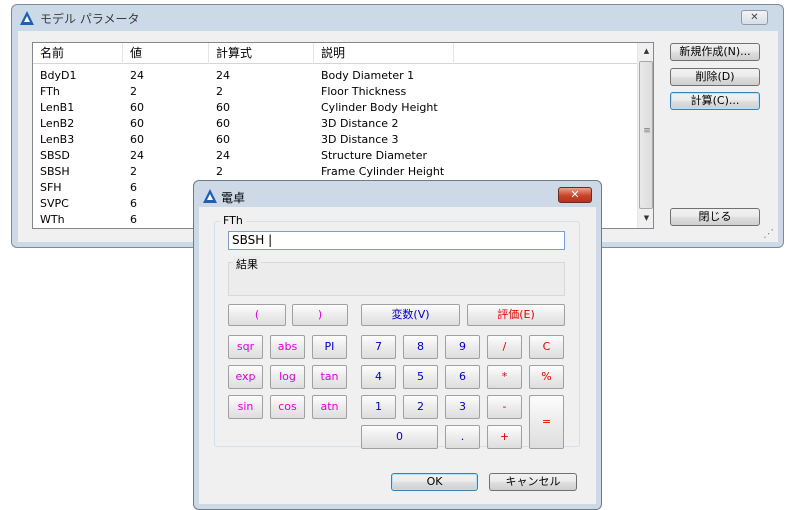  Describe the element at coordinates (233, 220) in the screenshot. I see `group-label: FTh` at that location.